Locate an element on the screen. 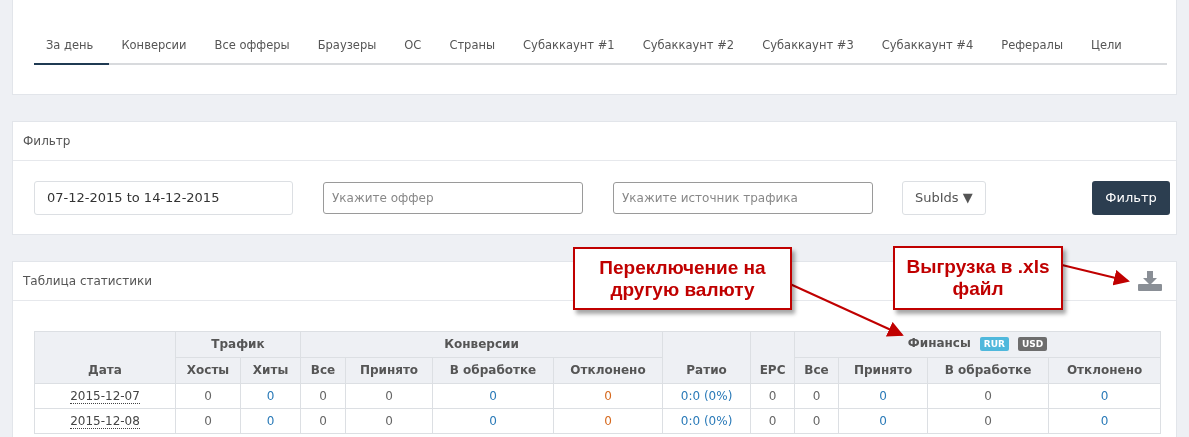 Image resolution: width=1189 pixels, height=437 pixels. annotation-callout: Выгрузка в .xls файл is located at coordinates (978, 278).